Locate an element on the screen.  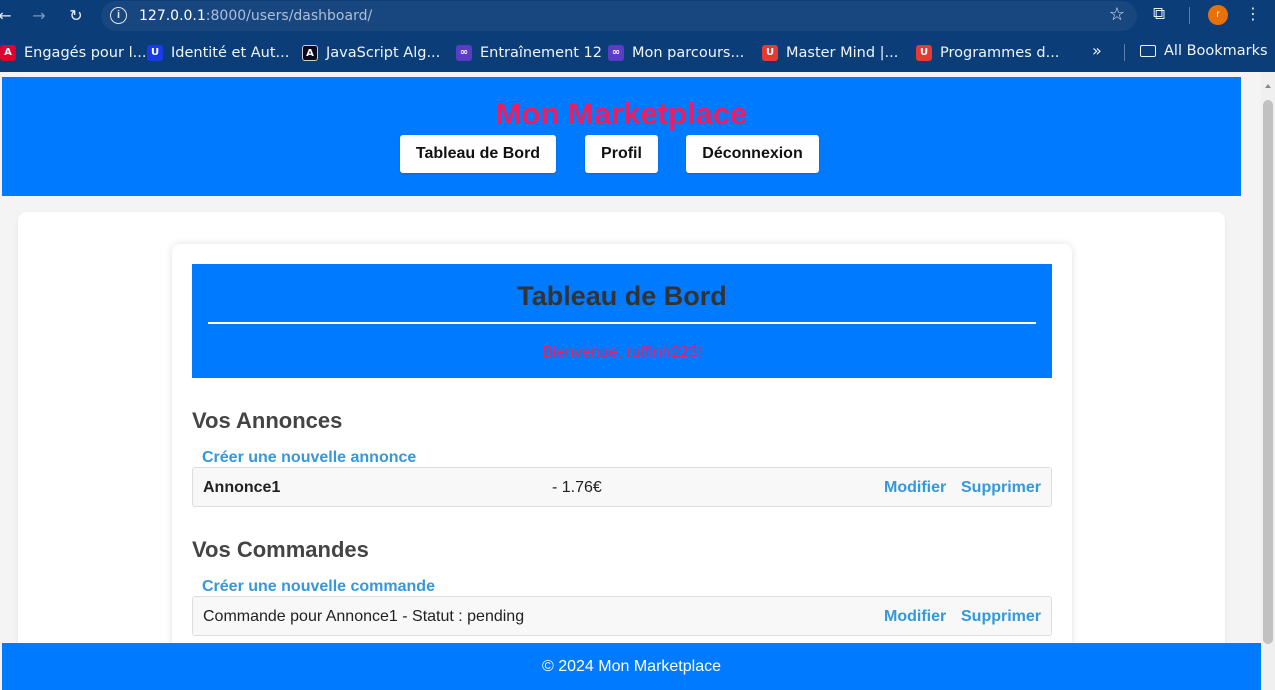
folder-icon is located at coordinates (1148, 51).